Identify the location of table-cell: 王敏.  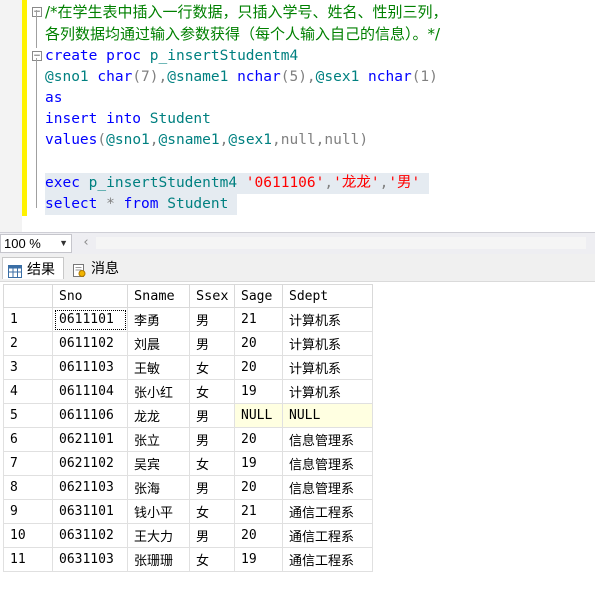
(158, 367).